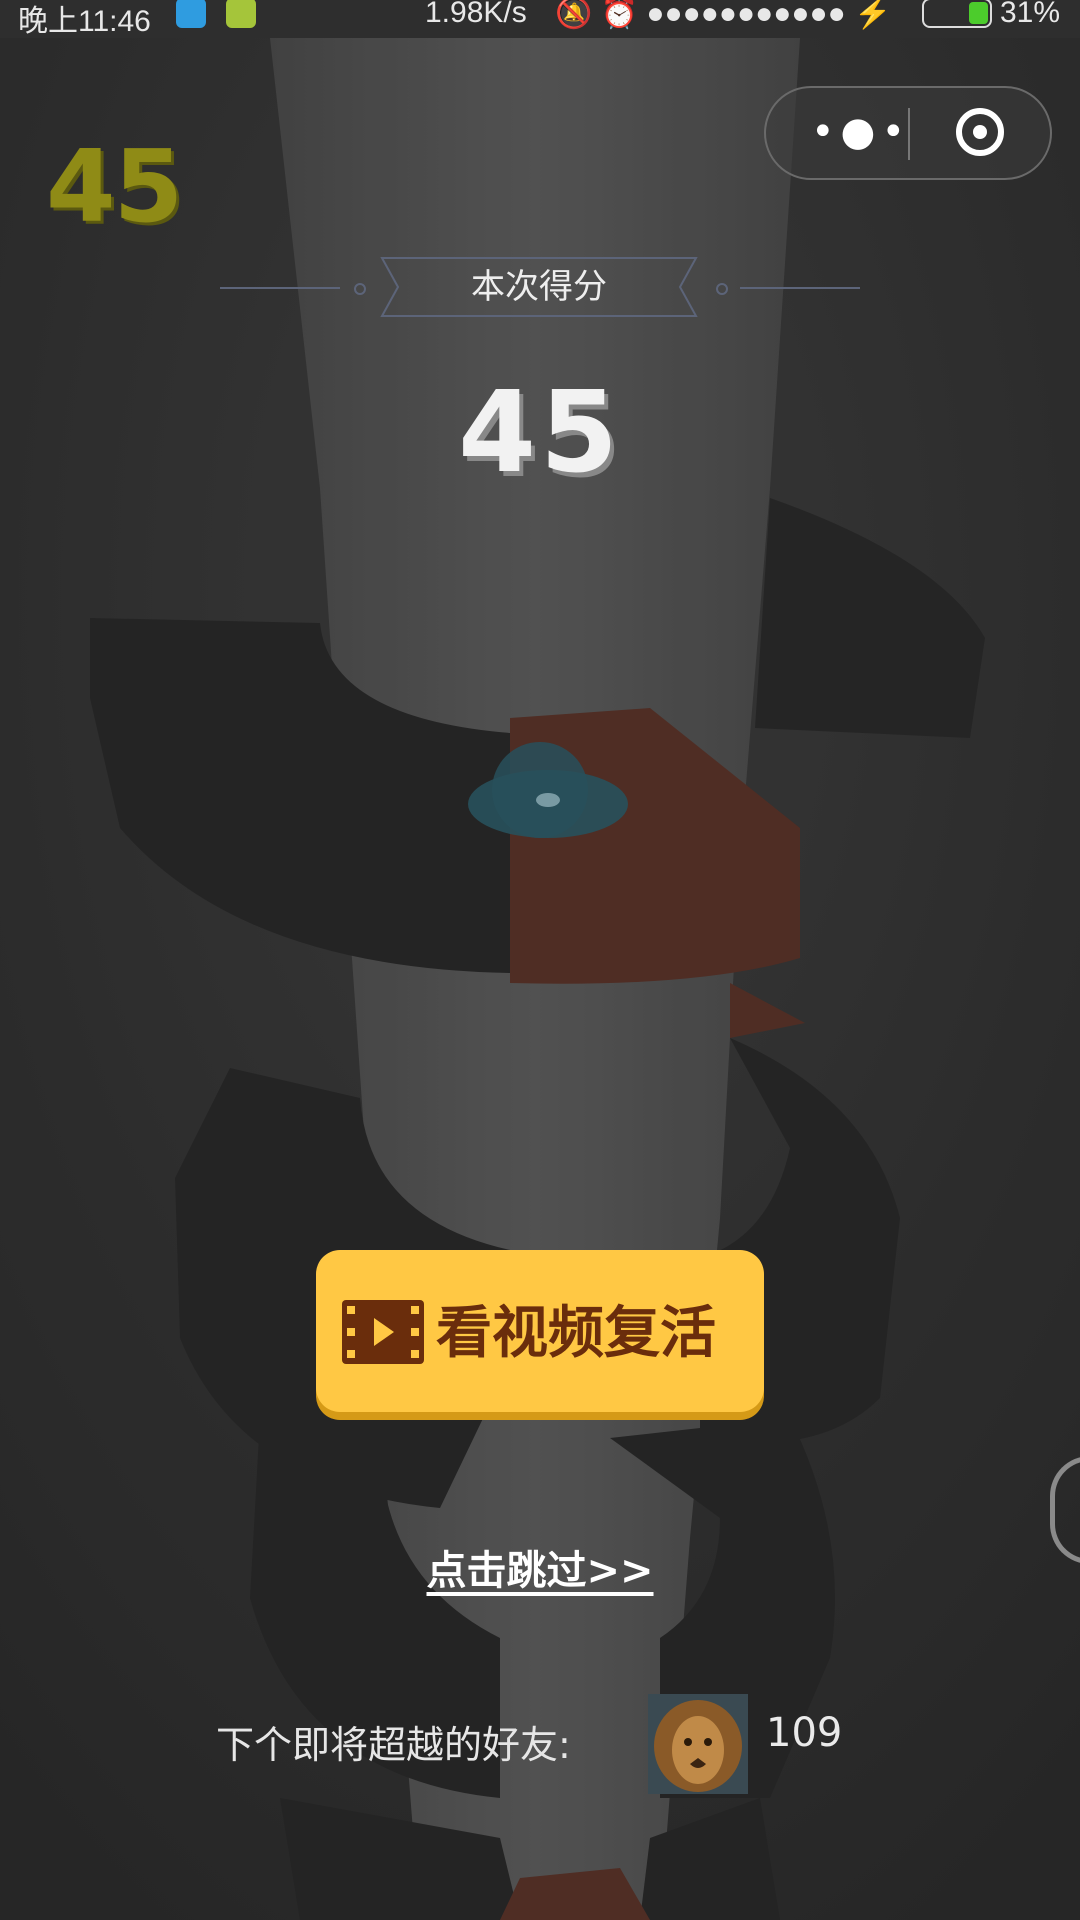 The width and height of the screenshot is (1080, 1920). What do you see at coordinates (861, 134) in the screenshot?
I see `more-dots-icon: •●•` at bounding box center [861, 134].